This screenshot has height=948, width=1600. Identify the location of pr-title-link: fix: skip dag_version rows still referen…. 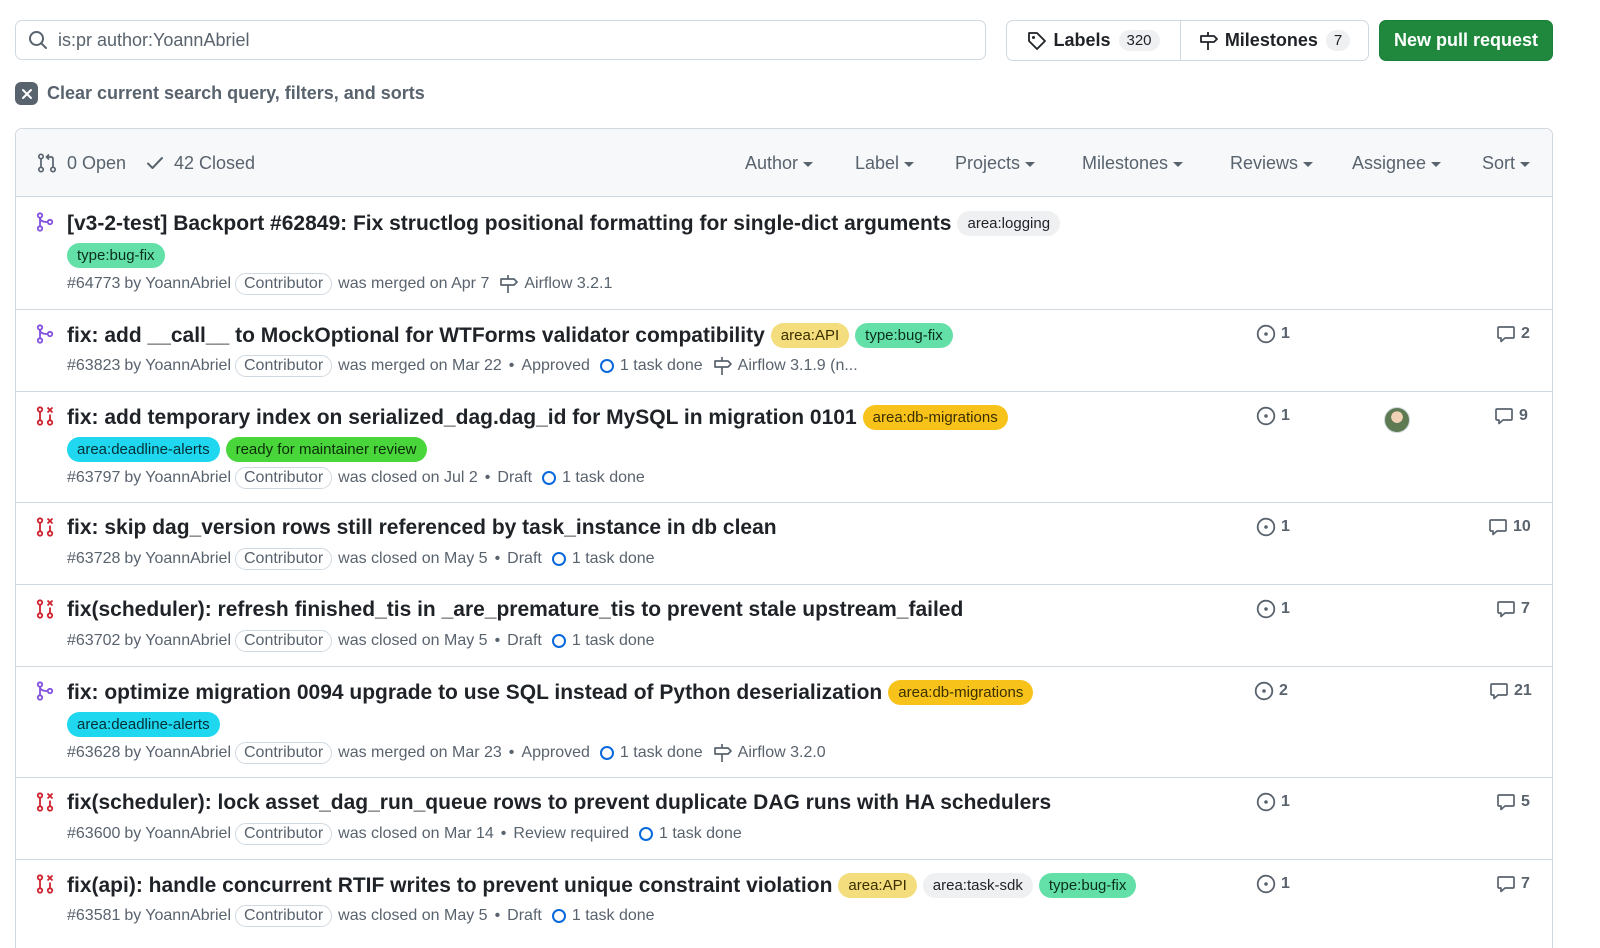
(422, 528).